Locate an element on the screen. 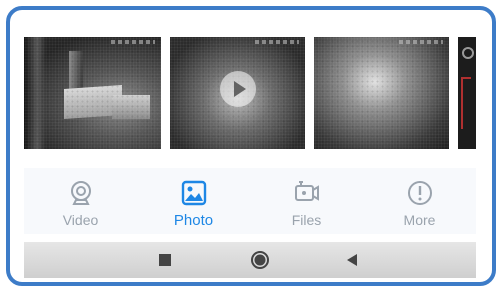 The image size is (500, 286). tab-more: More is located at coordinates (419, 201).